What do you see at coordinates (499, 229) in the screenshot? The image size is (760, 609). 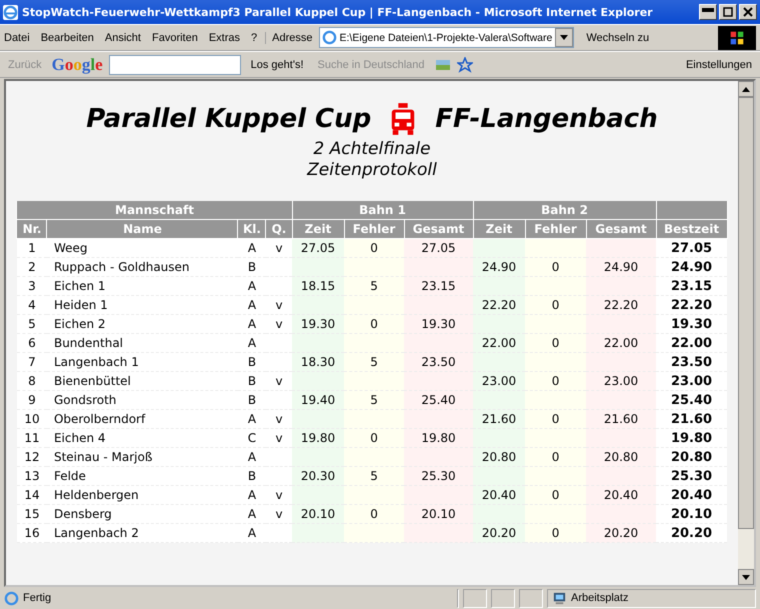 I see `column-header: Zeit` at bounding box center [499, 229].